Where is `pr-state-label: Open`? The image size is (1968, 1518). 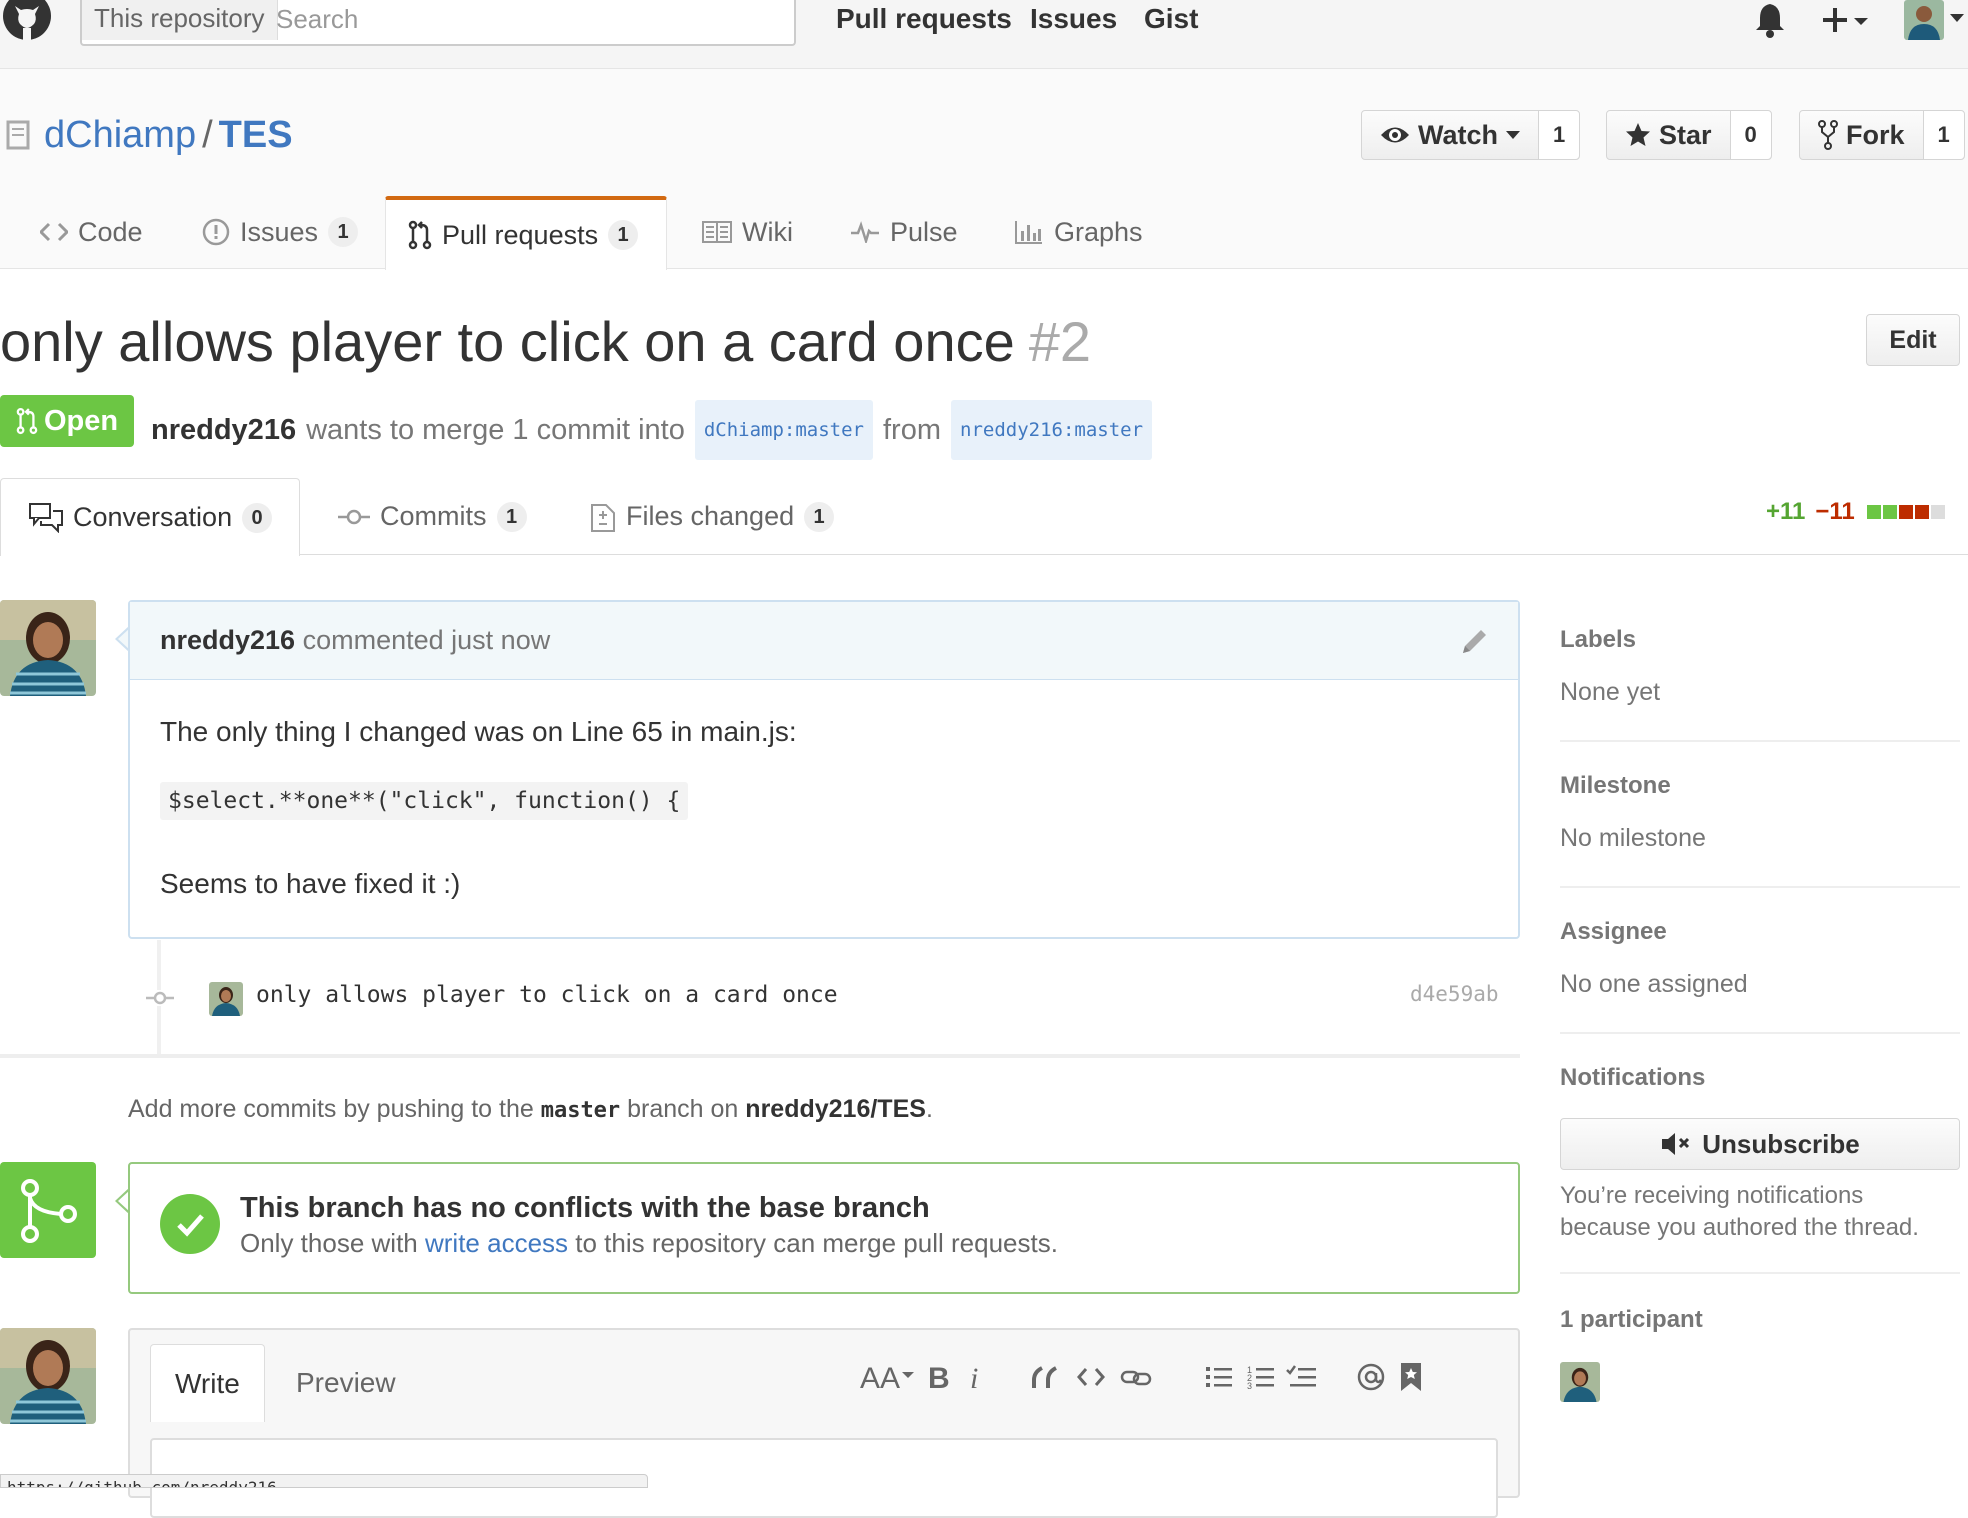 pr-state-label: Open is located at coordinates (81, 420).